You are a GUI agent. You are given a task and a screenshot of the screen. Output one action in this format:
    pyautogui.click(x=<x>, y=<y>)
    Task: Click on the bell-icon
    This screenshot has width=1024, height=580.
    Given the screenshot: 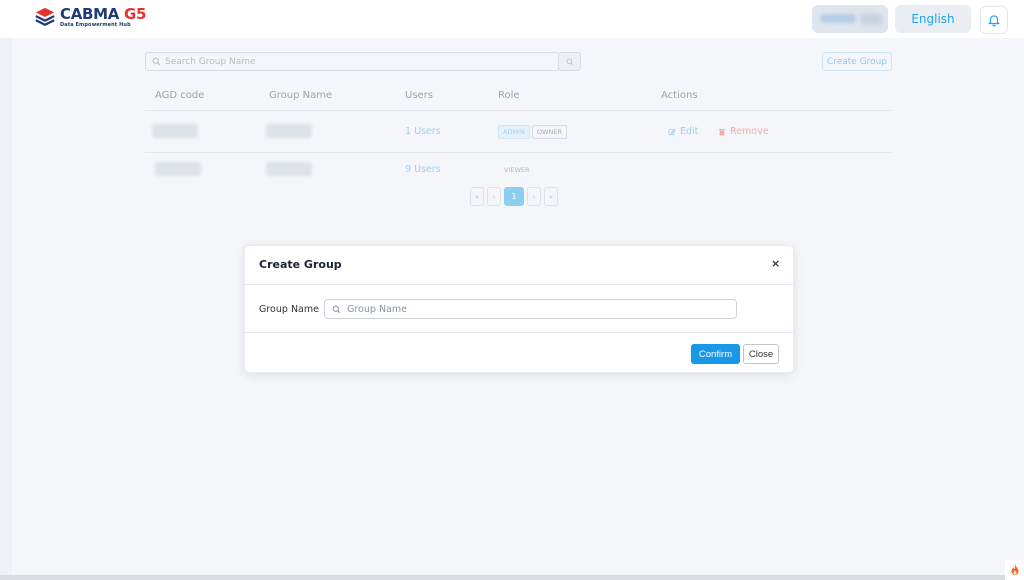 What is the action you would take?
    pyautogui.click(x=994, y=21)
    